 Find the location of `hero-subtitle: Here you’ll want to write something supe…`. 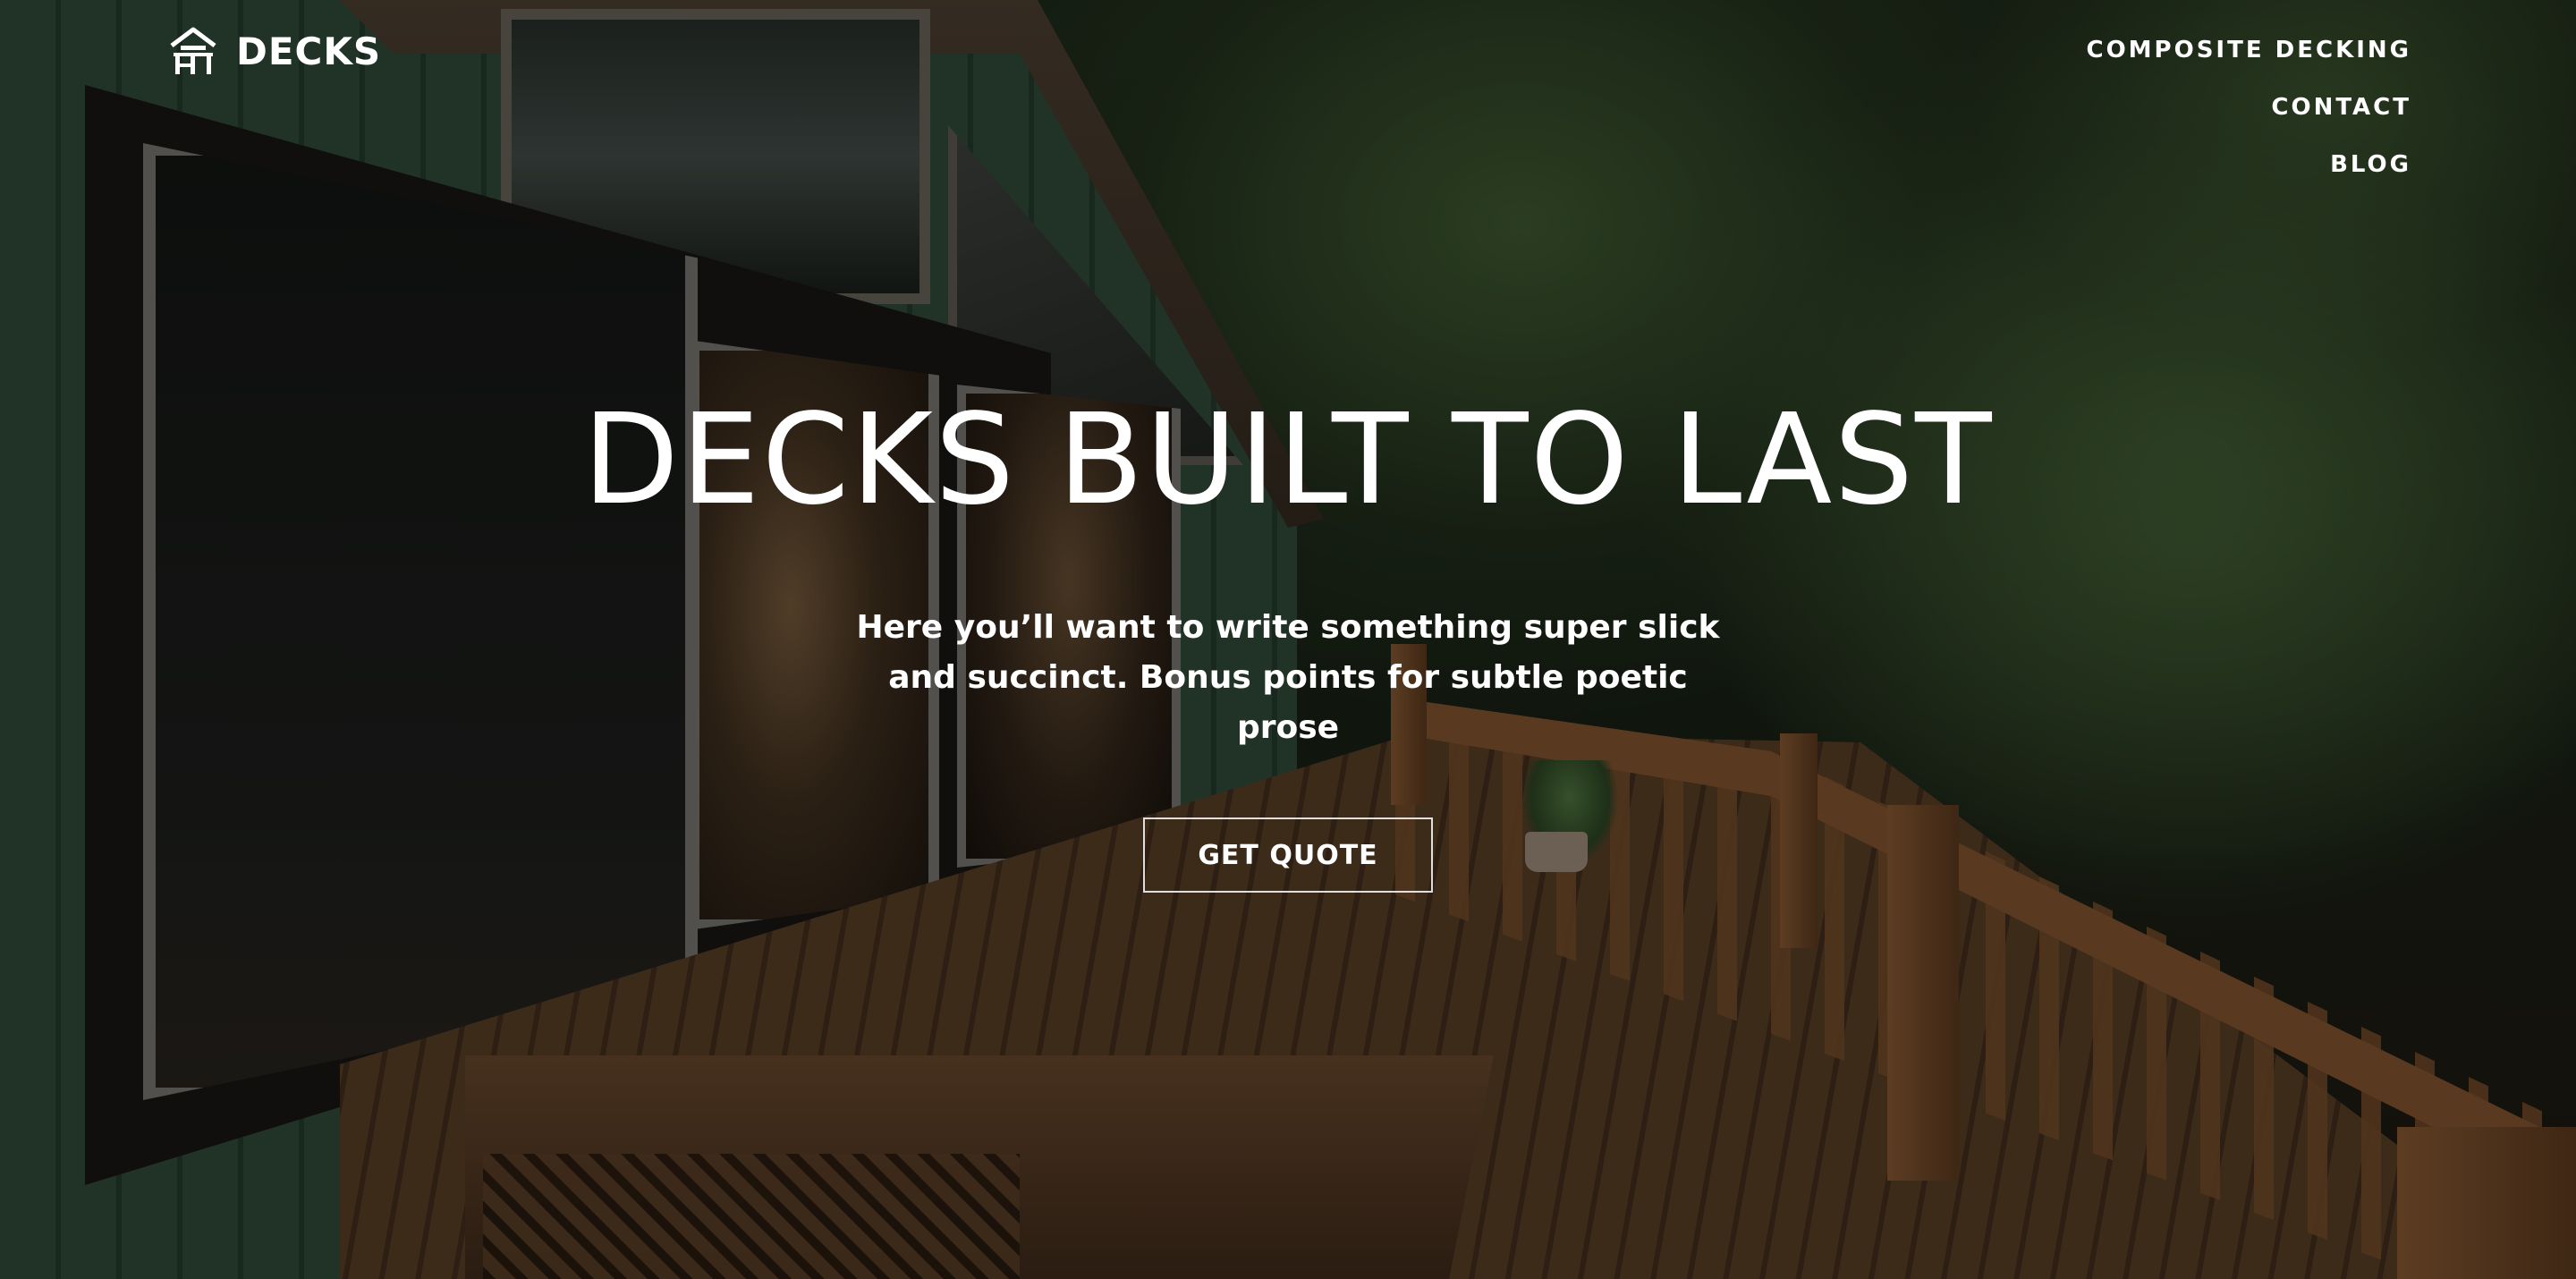

hero-subtitle: Here you’ll want to write something supe… is located at coordinates (1288, 677).